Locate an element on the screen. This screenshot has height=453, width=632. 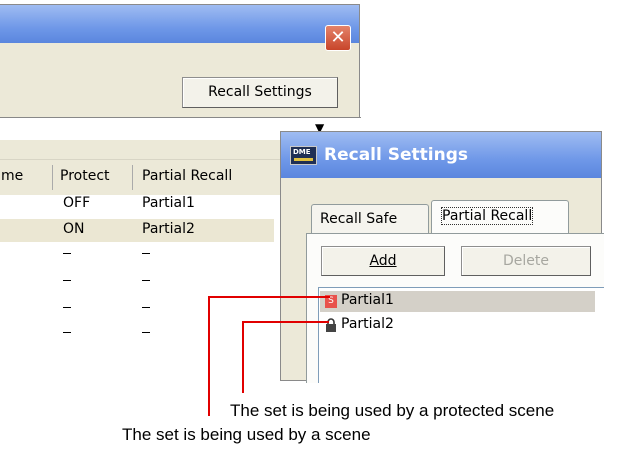
leader-line-protected-h is located at coordinates (285, 322).